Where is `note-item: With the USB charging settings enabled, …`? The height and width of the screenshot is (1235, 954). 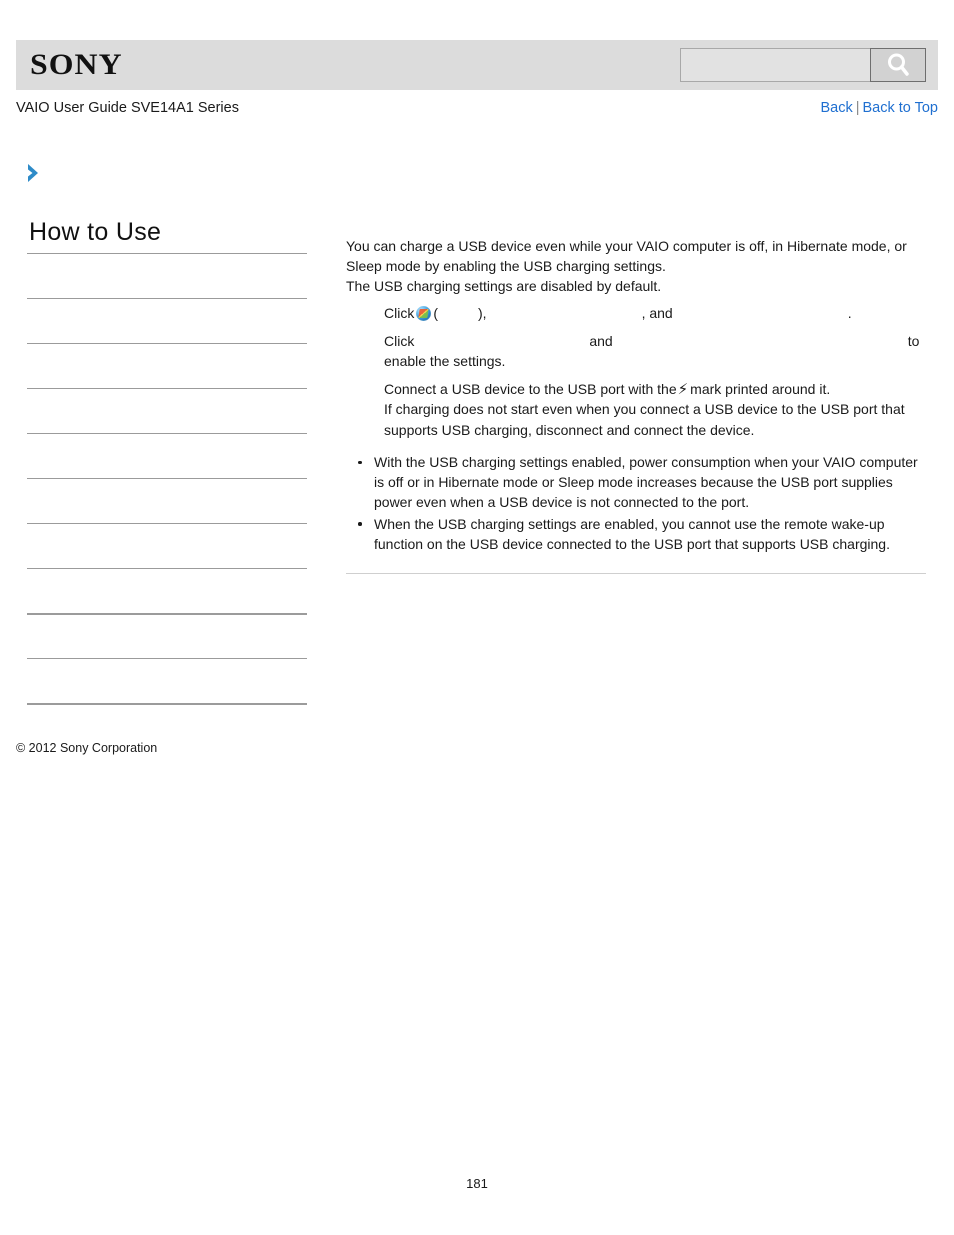 note-item: With the USB charging settings enabled, … is located at coordinates (636, 482).